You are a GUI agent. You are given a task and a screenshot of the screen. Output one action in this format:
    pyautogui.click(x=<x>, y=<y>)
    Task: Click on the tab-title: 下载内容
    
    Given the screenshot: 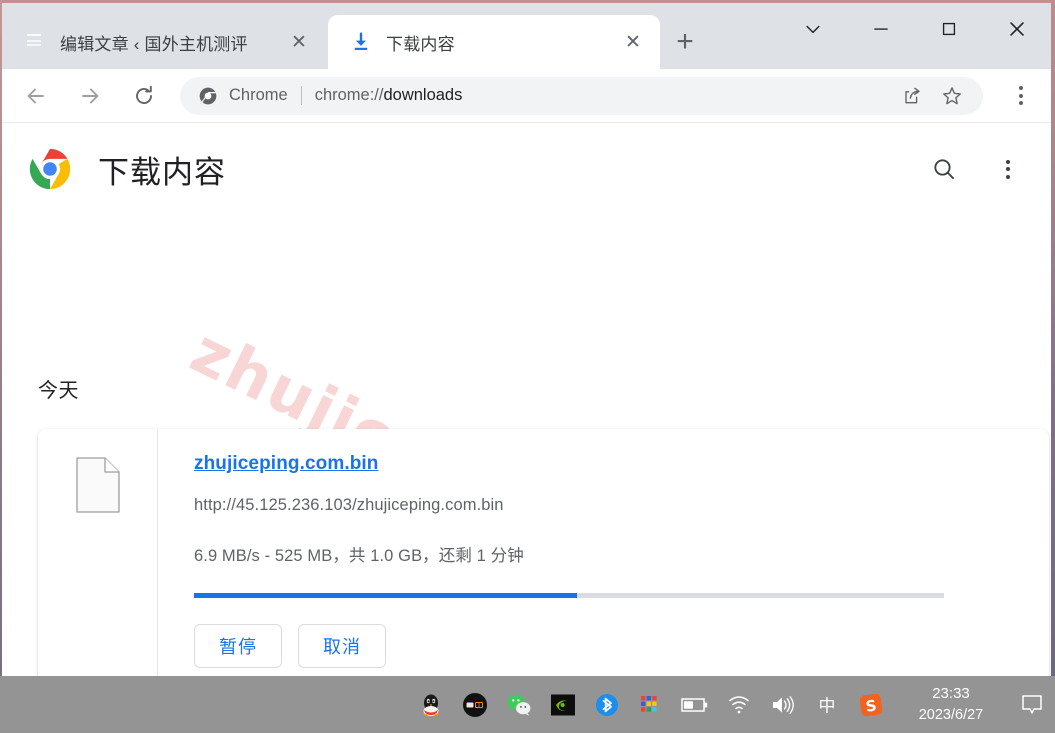 What is the action you would take?
    pyautogui.click(x=420, y=44)
    